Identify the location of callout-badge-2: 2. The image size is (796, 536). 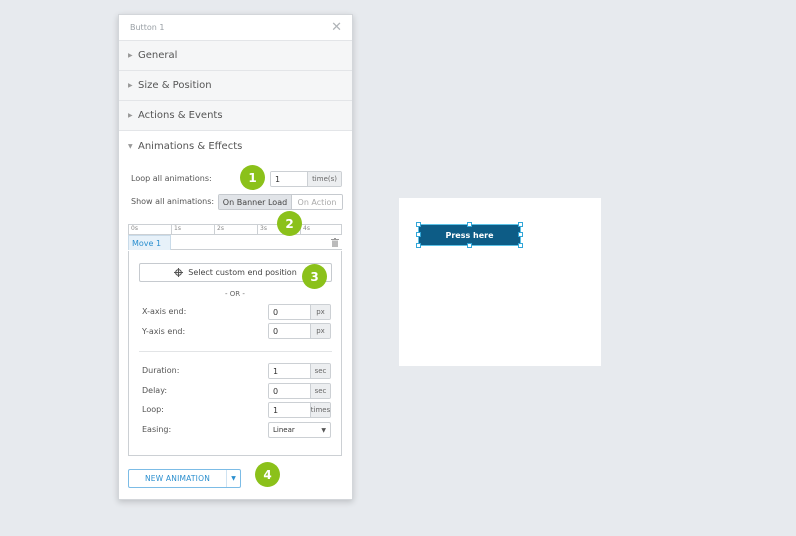
(289, 223).